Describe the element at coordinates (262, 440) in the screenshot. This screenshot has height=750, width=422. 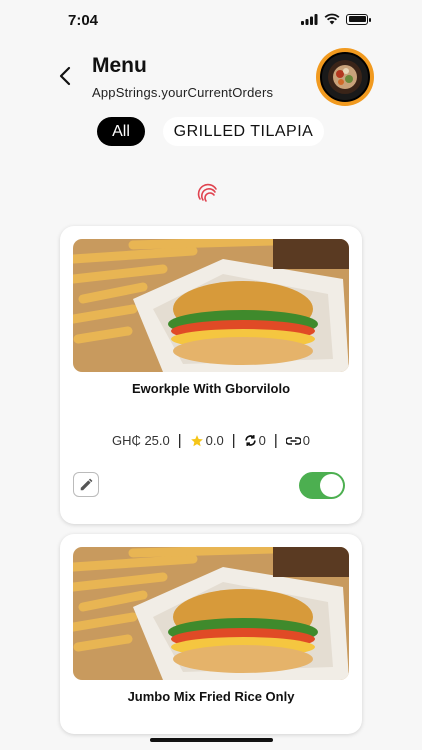
I see `reorder-value: 0` at that location.